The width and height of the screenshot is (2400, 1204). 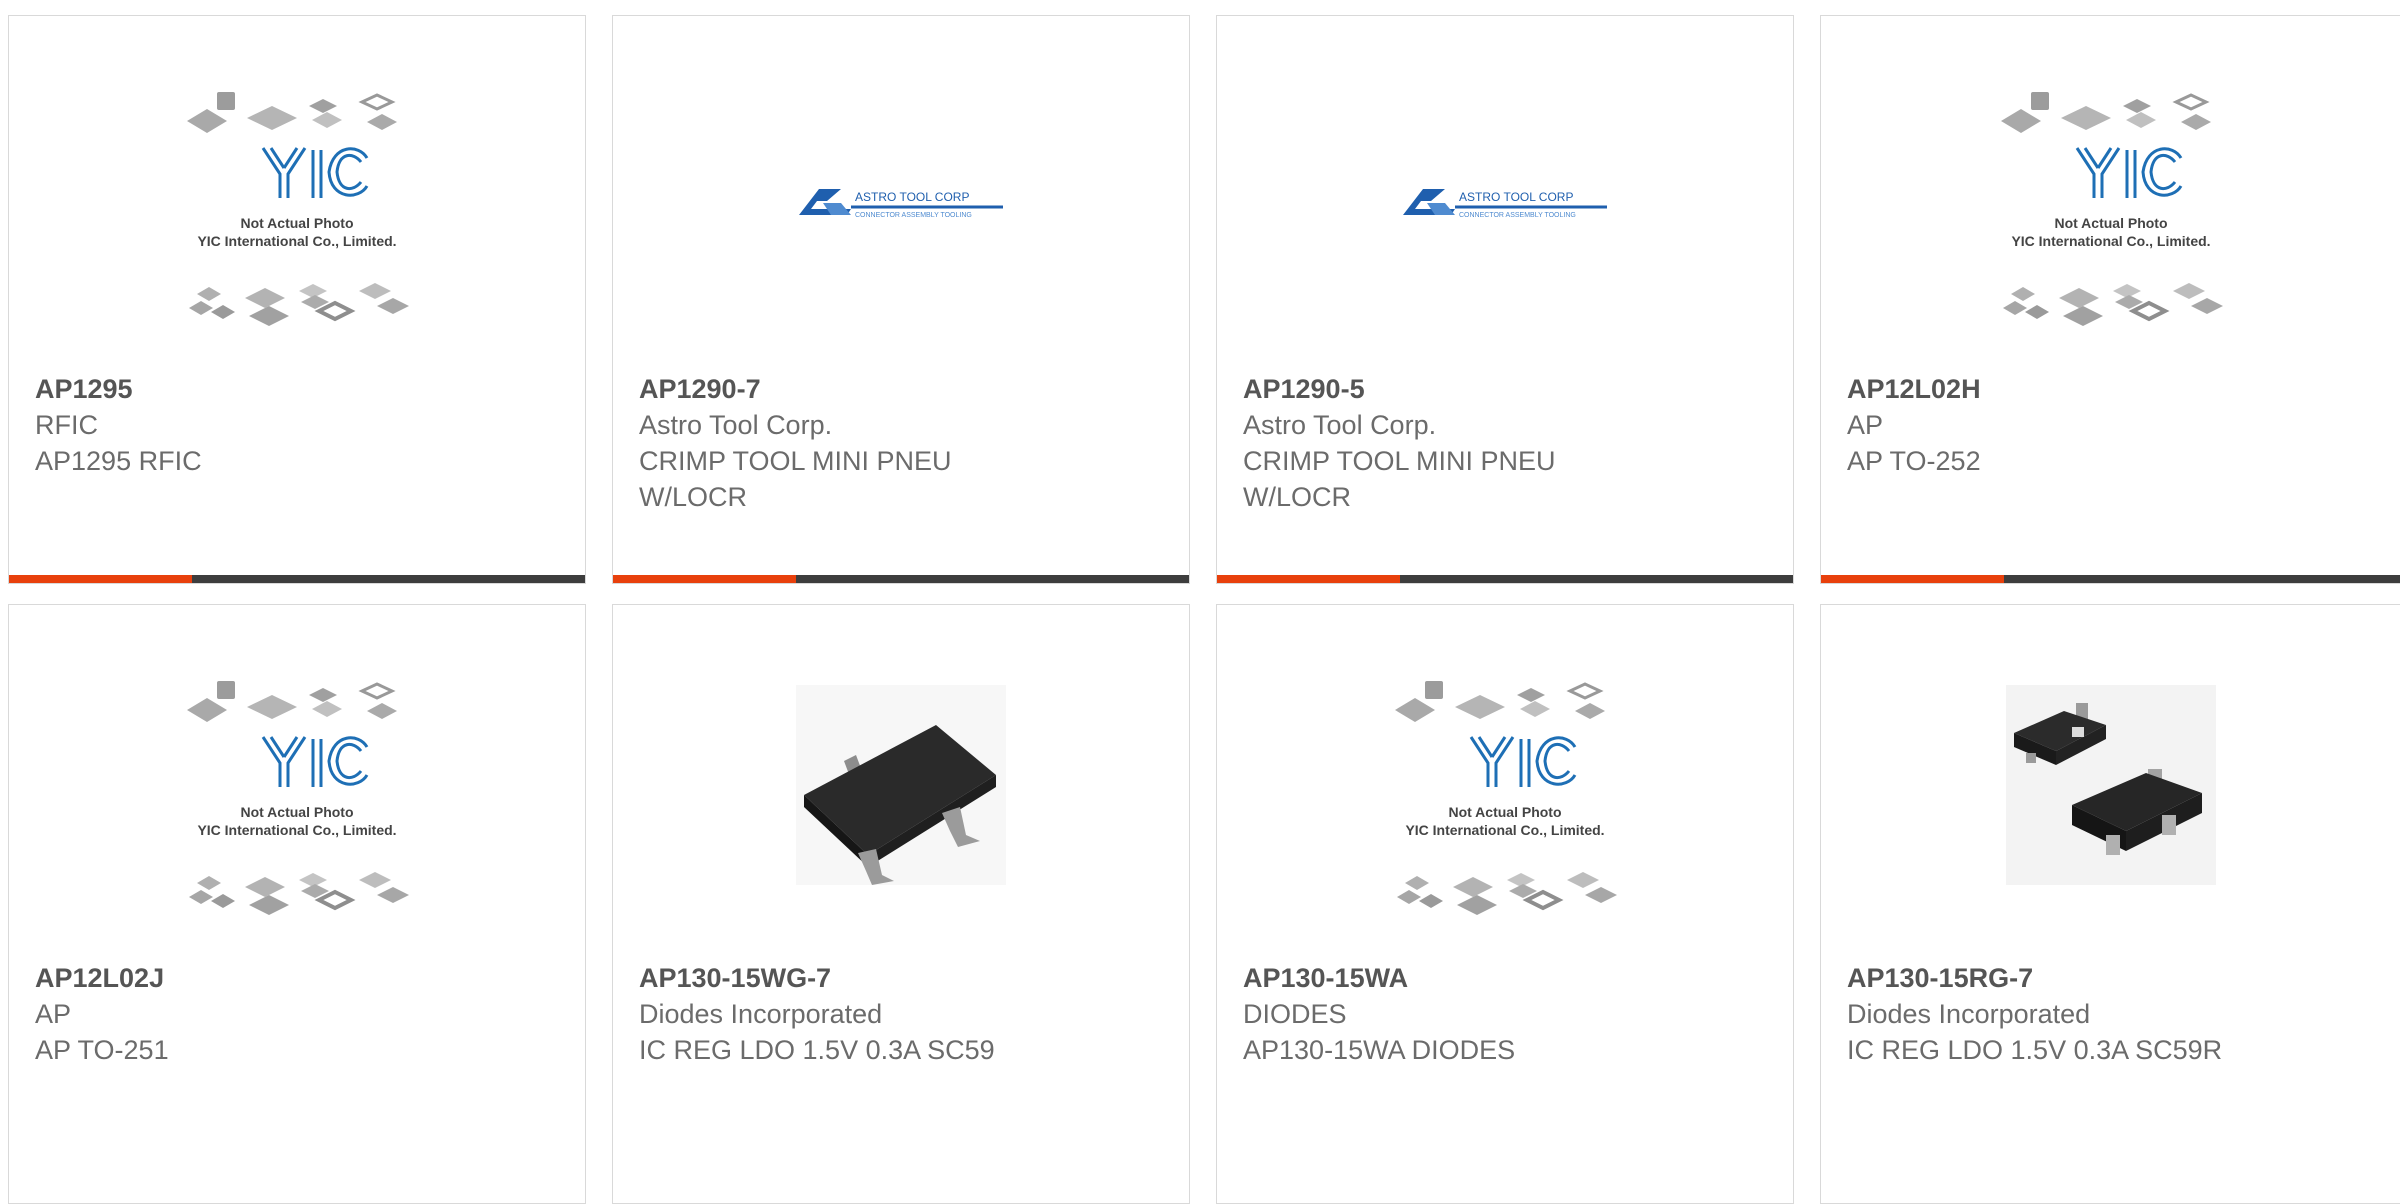 What do you see at coordinates (1295, 1014) in the screenshot?
I see `manufacturer: DIODES` at bounding box center [1295, 1014].